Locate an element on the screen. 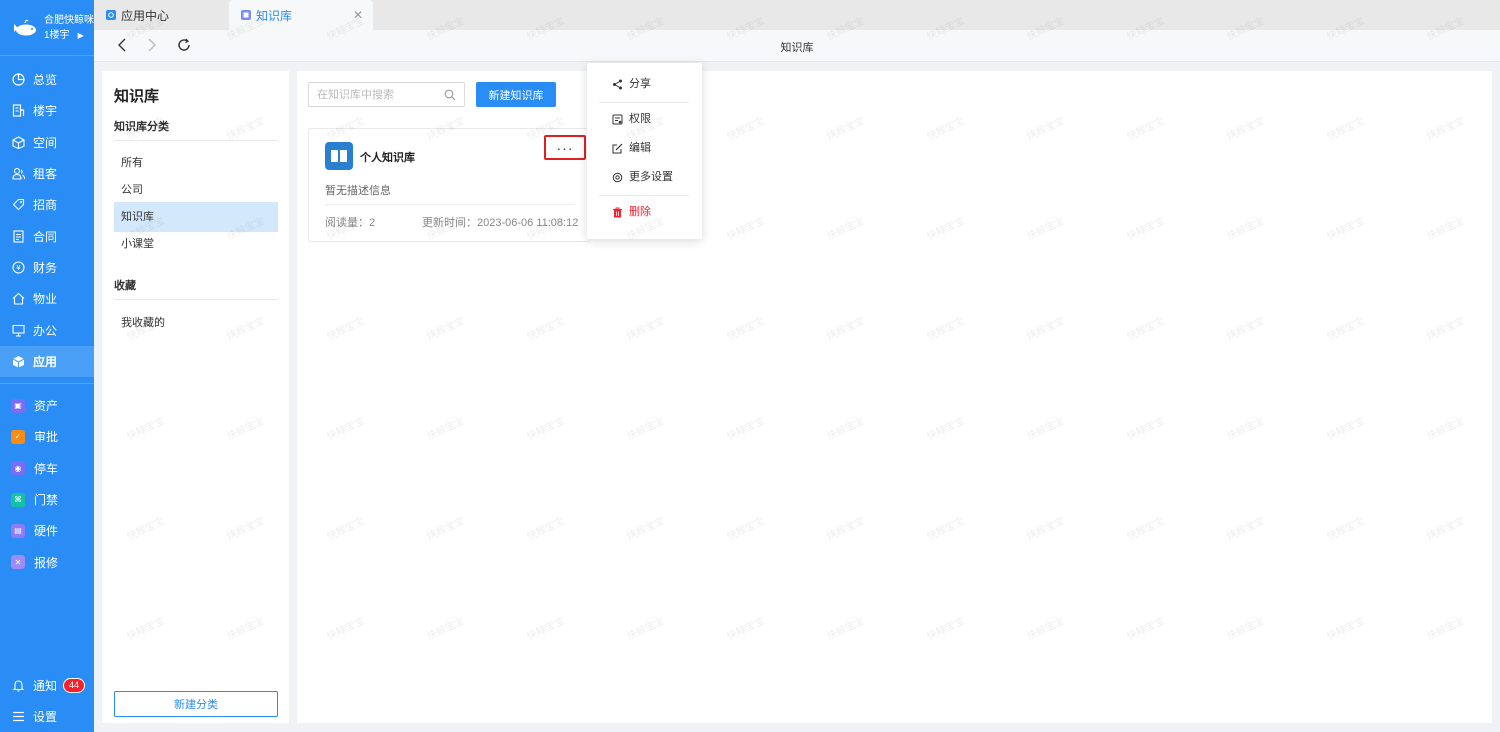  card-actions-menu: 分享 权限 编辑 更多设置 删除 is located at coordinates (644, 151).